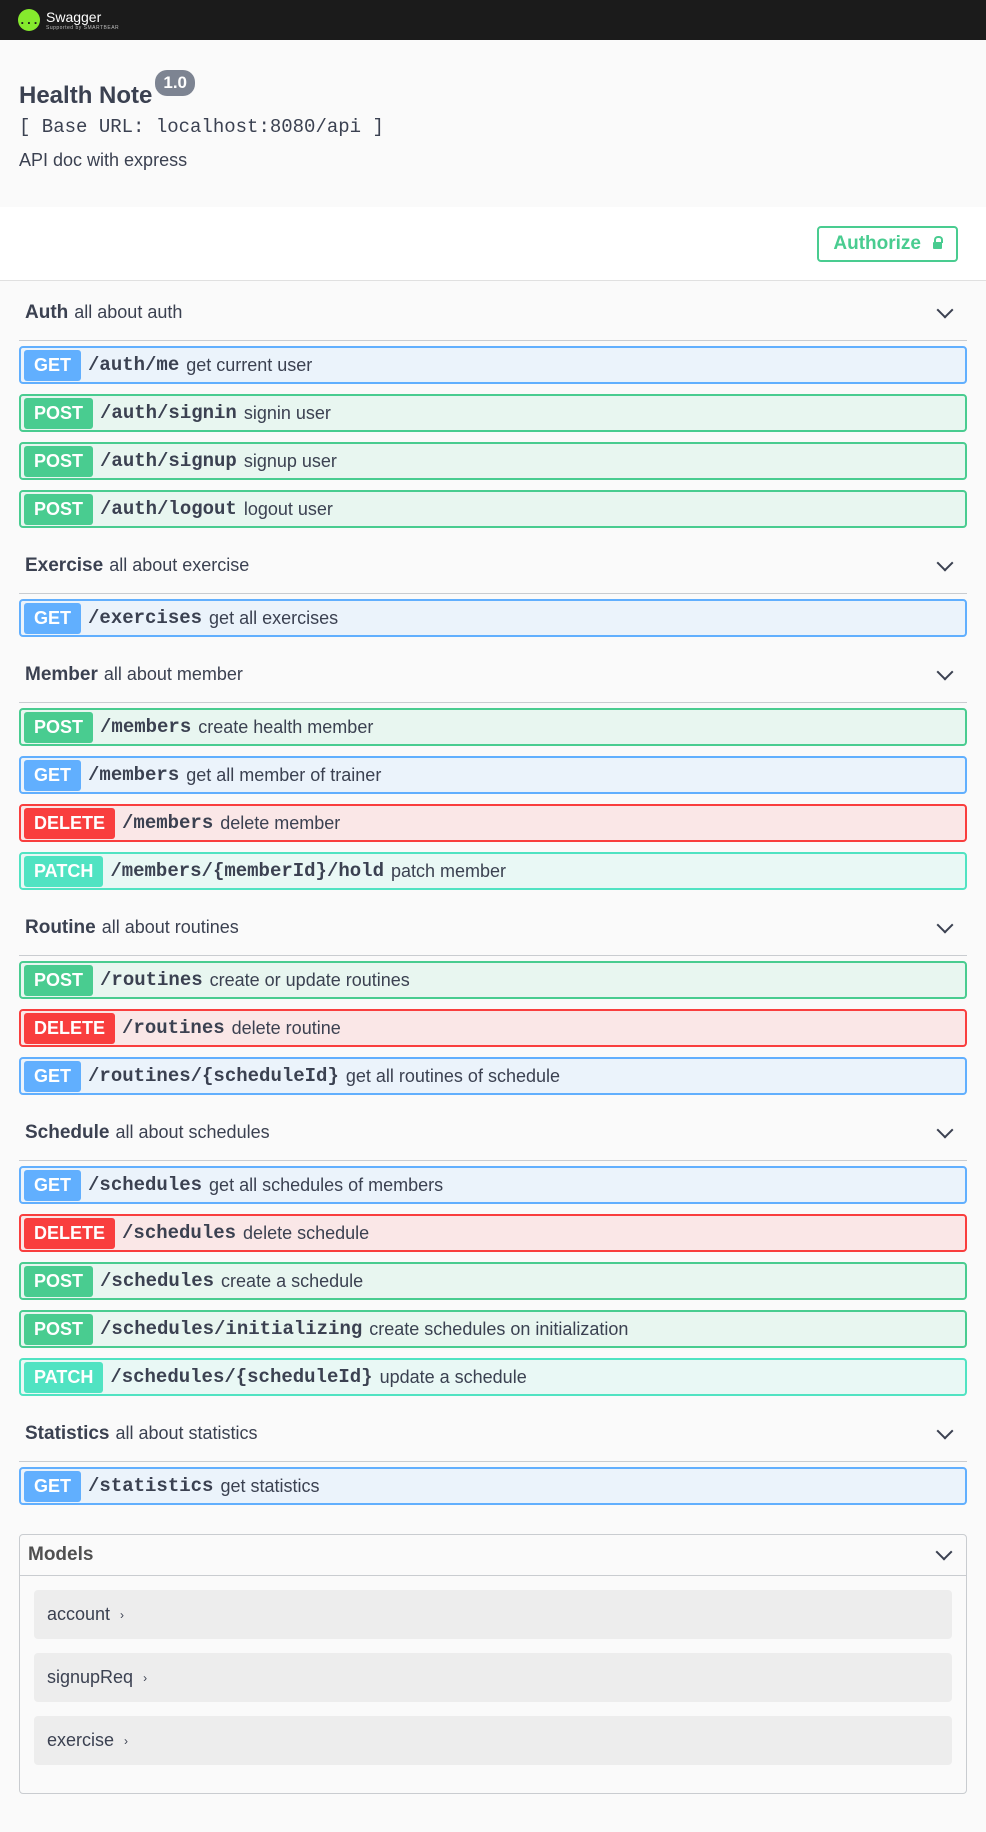 This screenshot has width=986, height=1832. Describe the element at coordinates (493, 509) in the screenshot. I see `operation-post: POST/auth/logout logout user` at that location.